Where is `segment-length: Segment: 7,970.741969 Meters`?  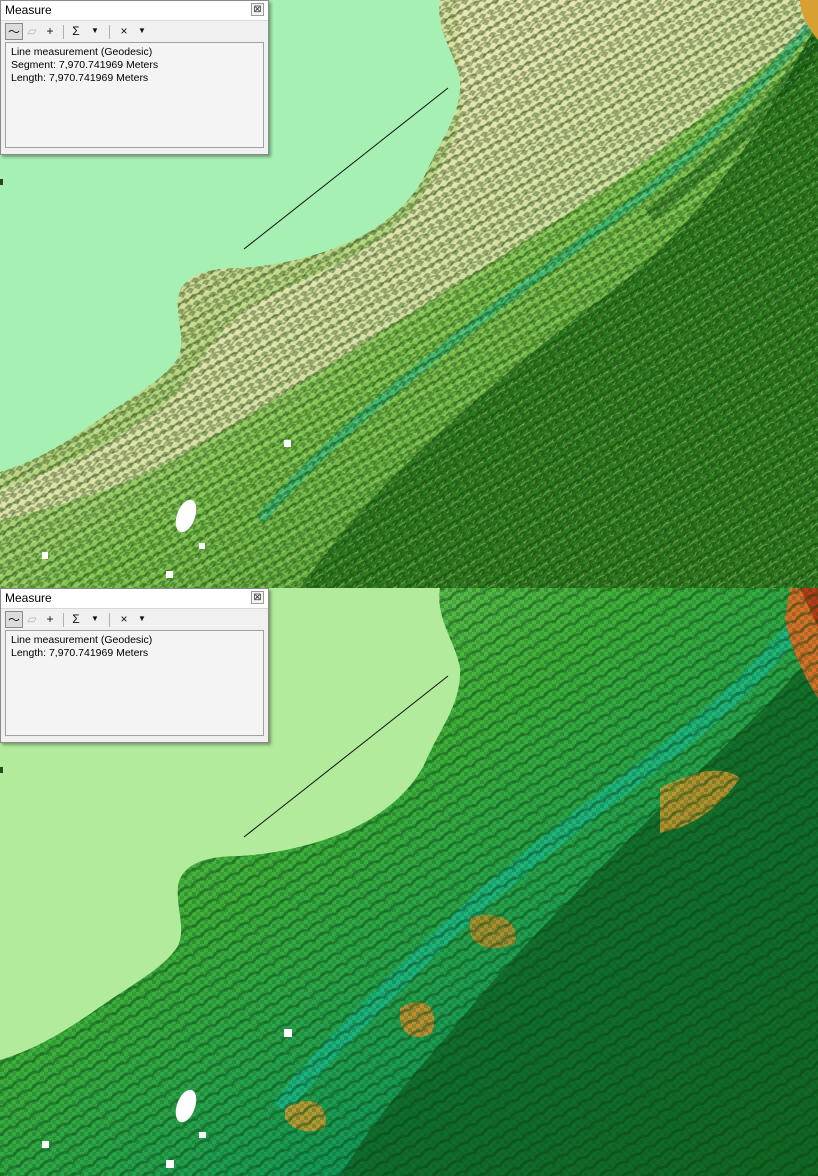
segment-length: Segment: 7,970.741969 Meters is located at coordinates (85, 65).